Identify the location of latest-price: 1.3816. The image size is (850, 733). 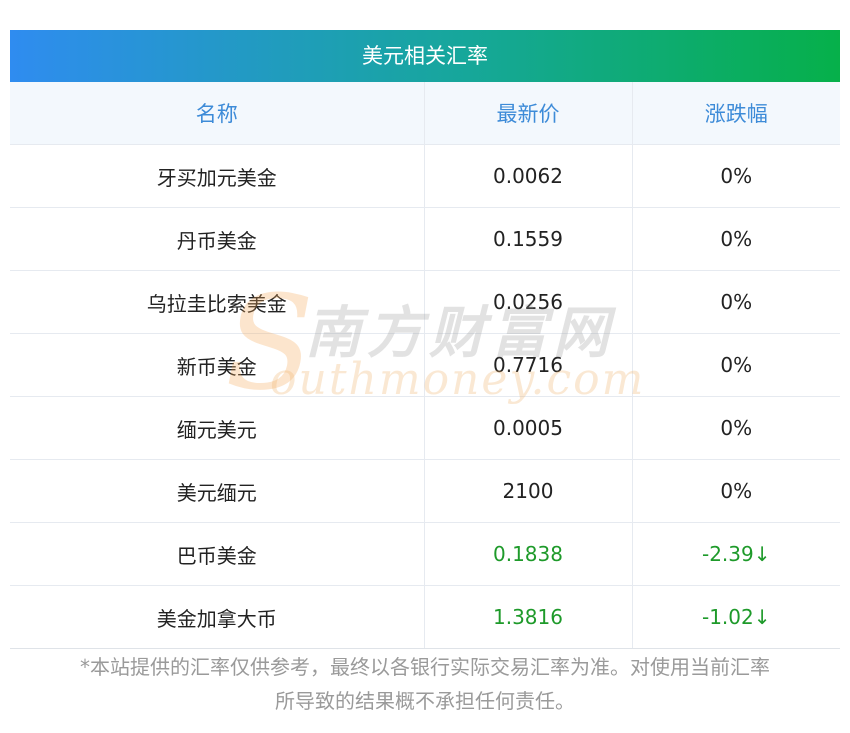
(528, 617).